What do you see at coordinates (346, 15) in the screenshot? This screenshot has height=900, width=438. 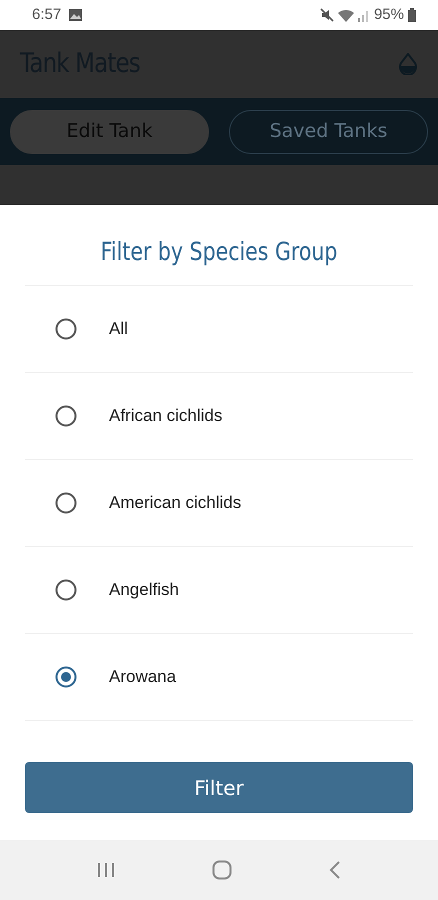 I see `wifi-icon` at bounding box center [346, 15].